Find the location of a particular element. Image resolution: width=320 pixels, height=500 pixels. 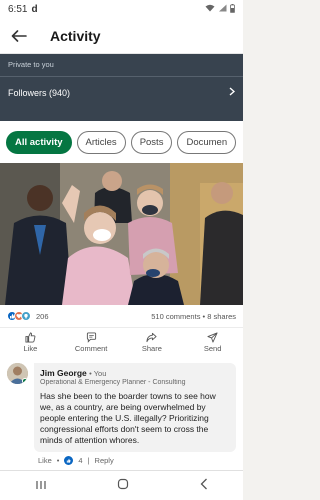

insightful-reaction-icon is located at coordinates (26, 316).